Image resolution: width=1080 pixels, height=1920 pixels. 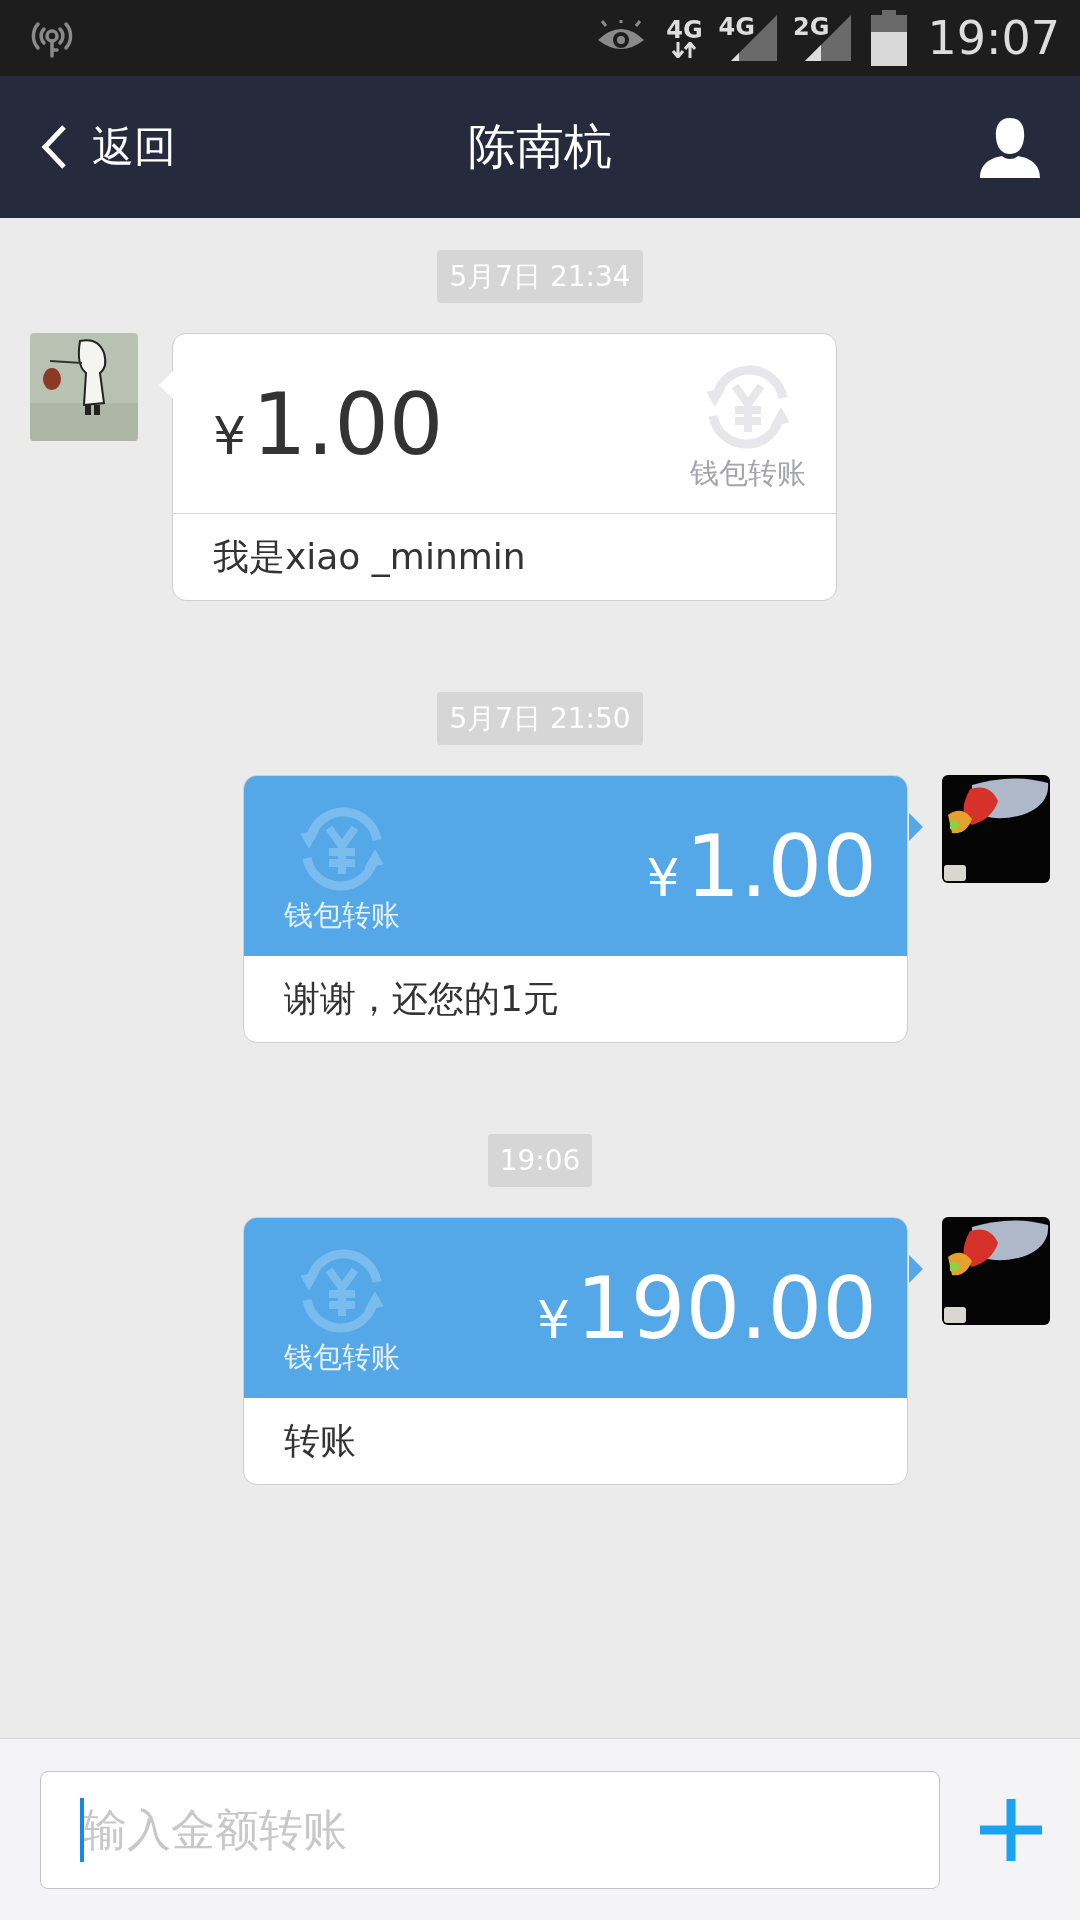 I want to click on profile-icon, so click(x=1010, y=147).